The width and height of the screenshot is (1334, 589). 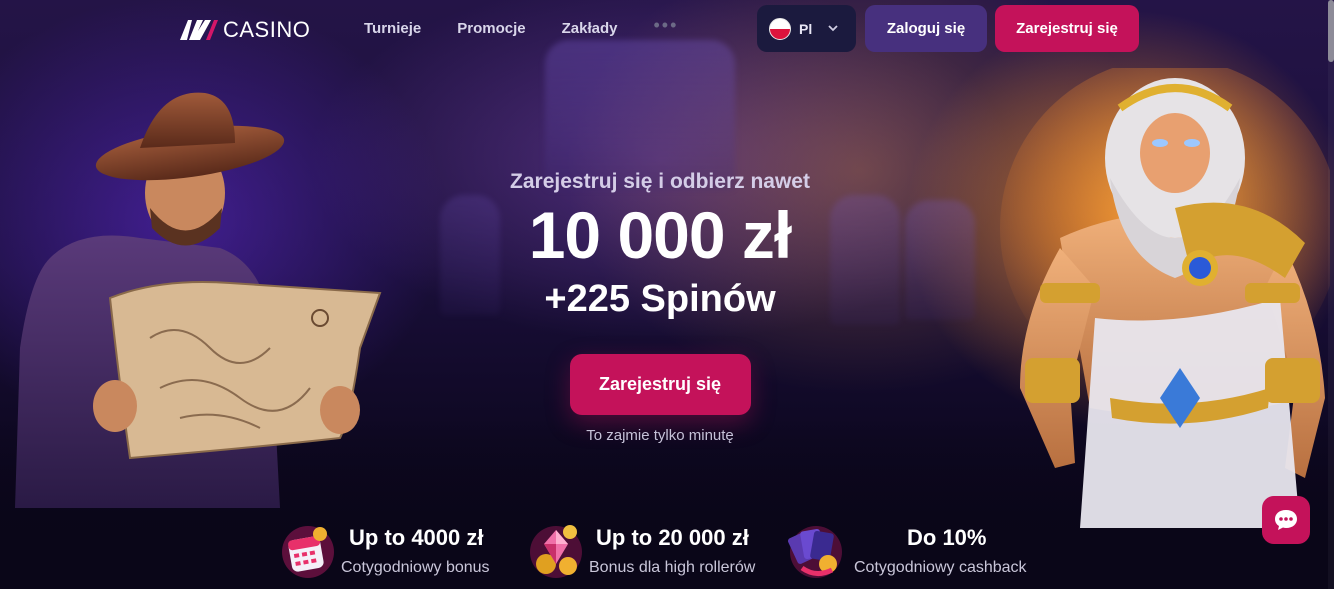 What do you see at coordinates (660, 181) in the screenshot?
I see `promo-subtitle: Zarejestruj się i odbierz nawet` at bounding box center [660, 181].